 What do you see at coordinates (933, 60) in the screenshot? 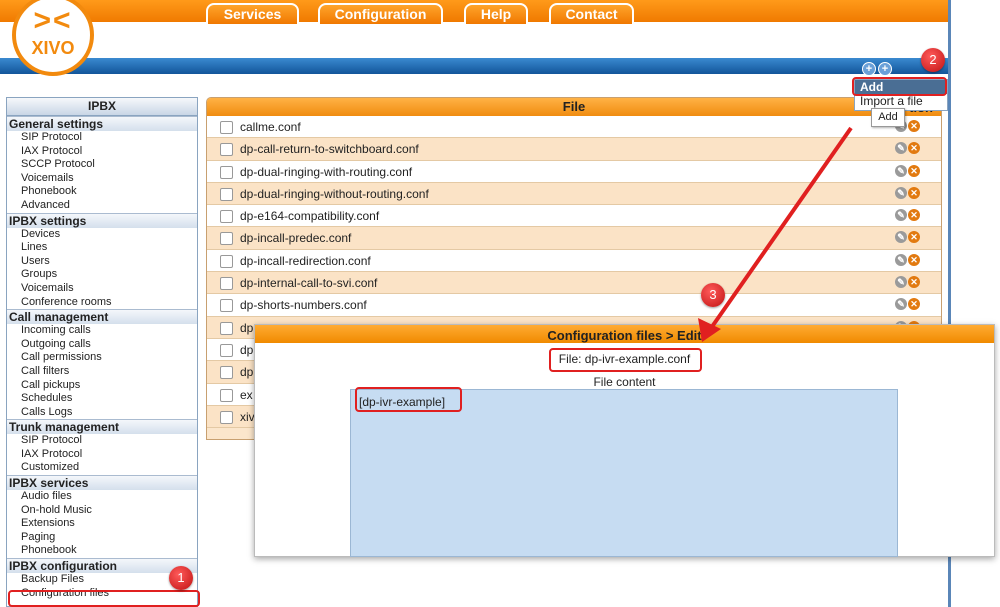
I see `step-badge-2: 2` at bounding box center [933, 60].